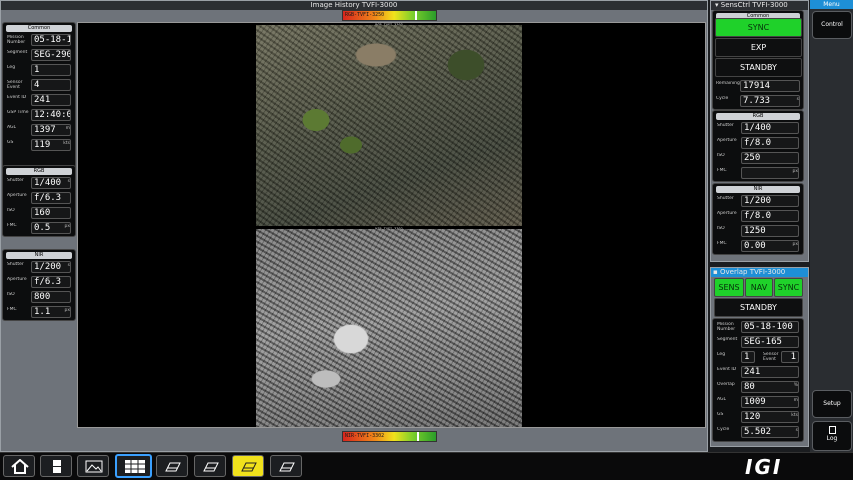 The width and height of the screenshot is (853, 480). I want to click on info-row: FMC px, so click(758, 173).